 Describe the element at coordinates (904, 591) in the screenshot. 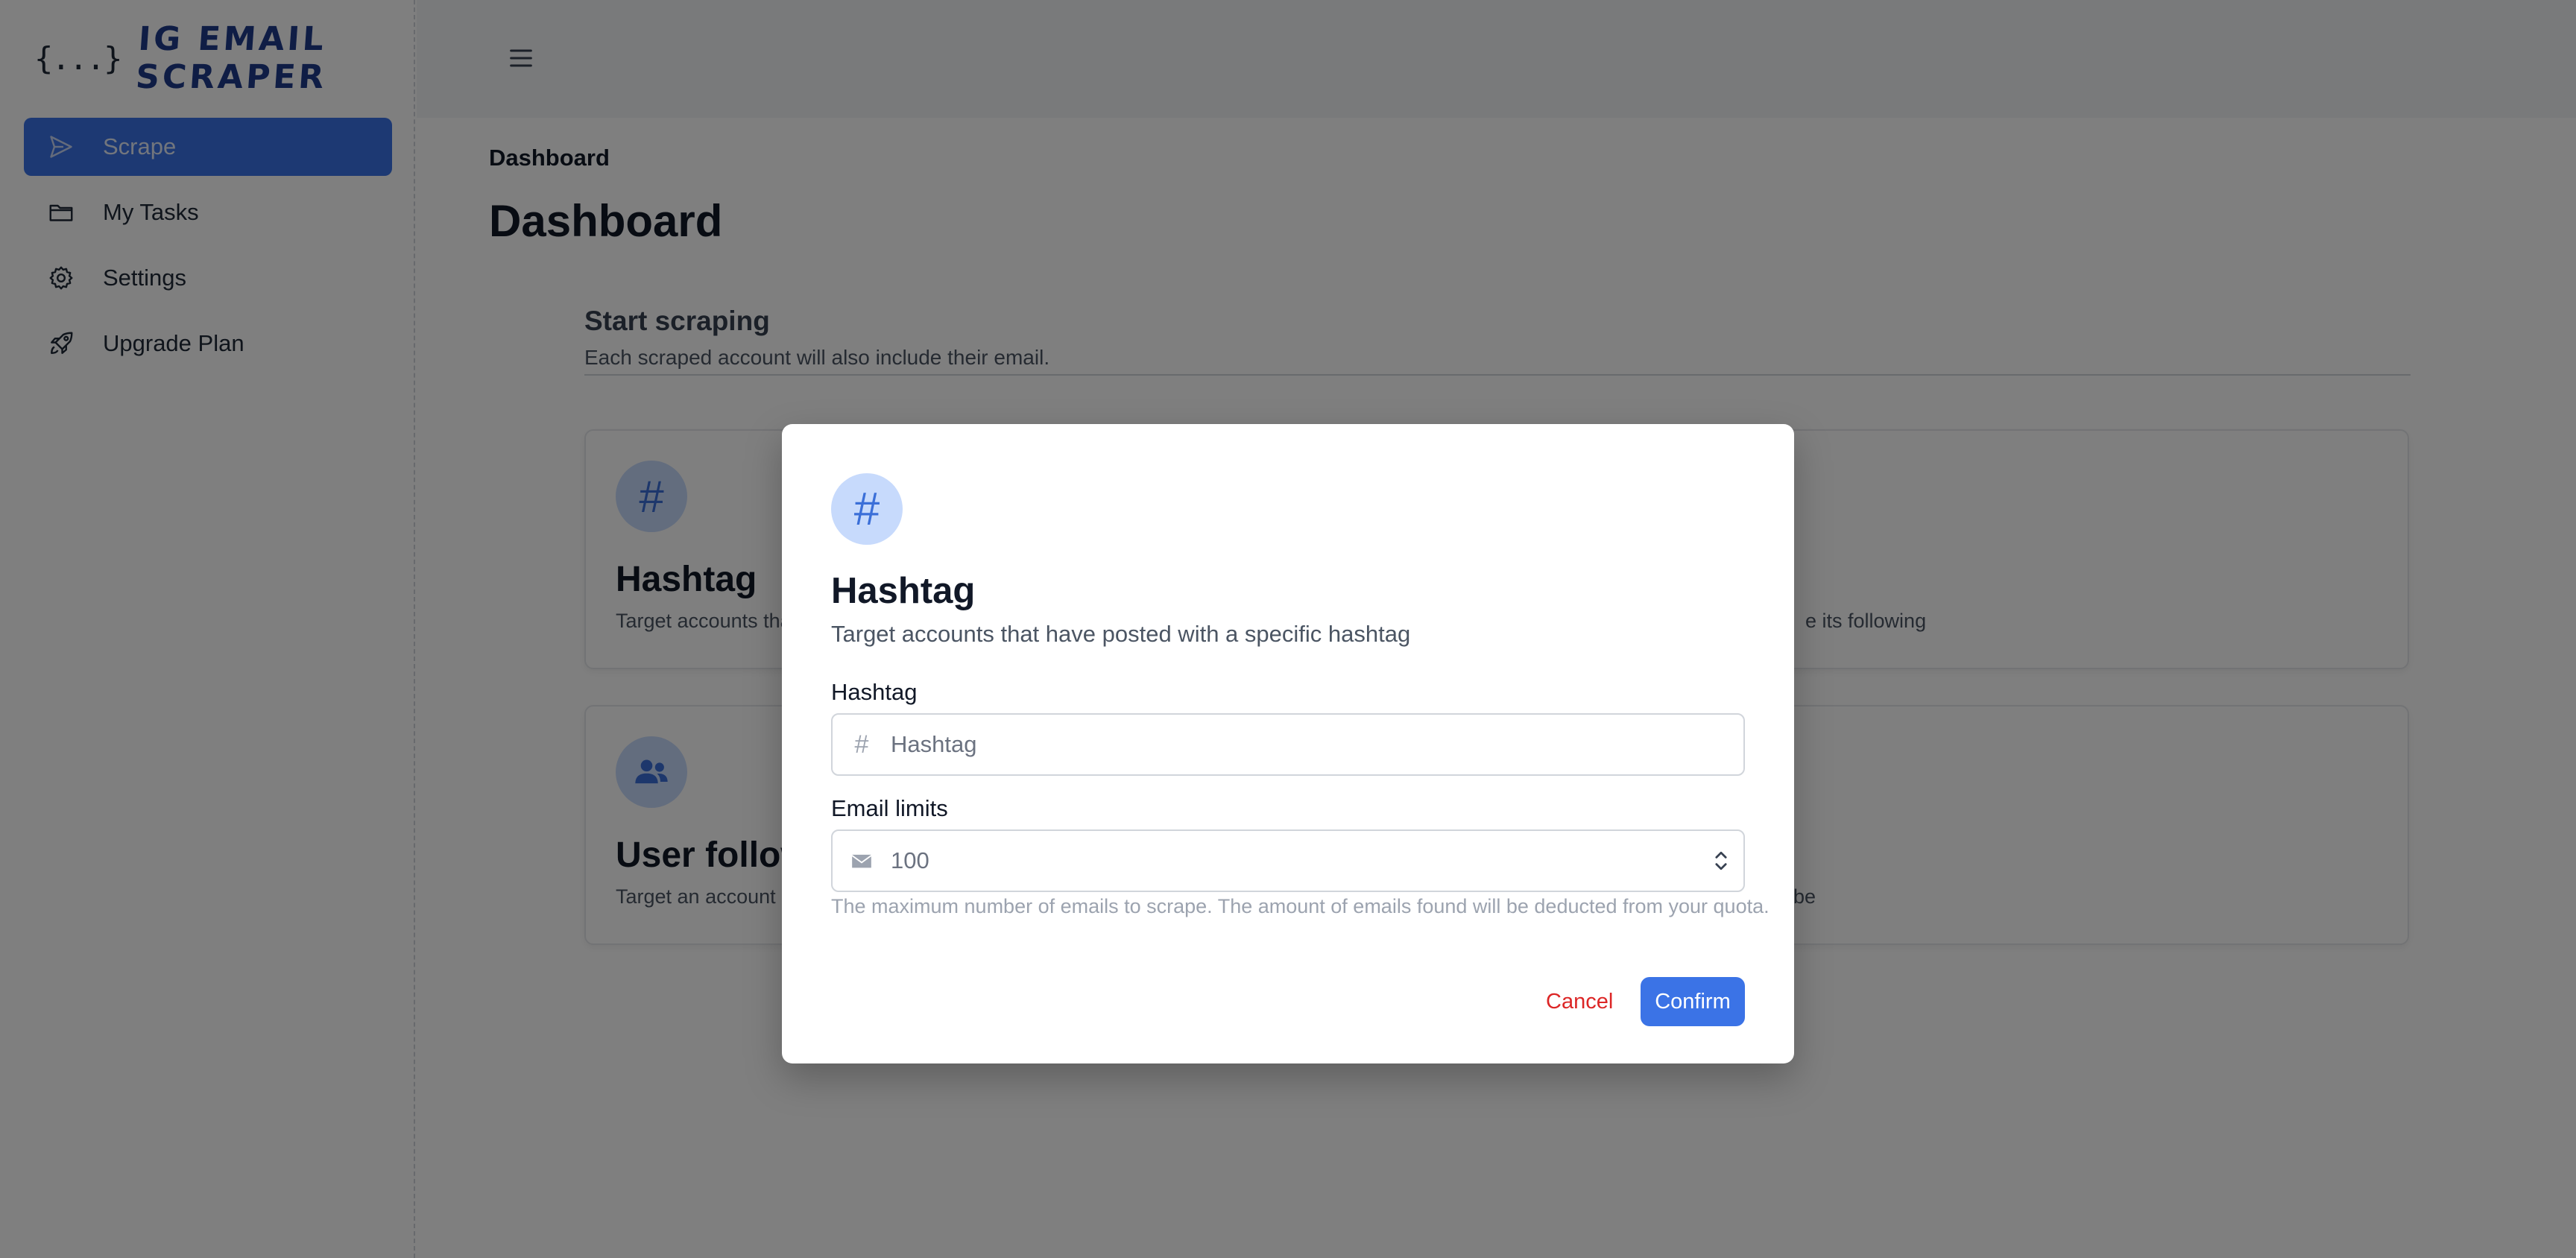

I see `modal-title: Hashtag` at that location.